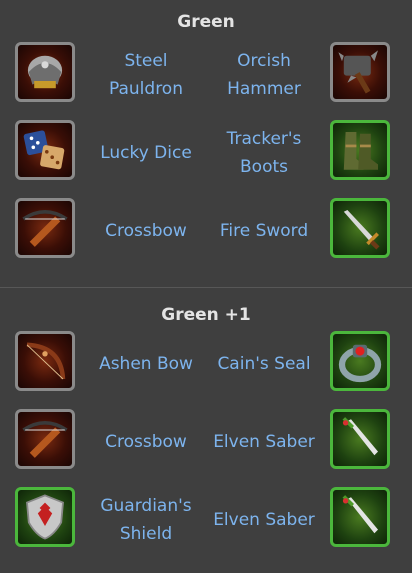  What do you see at coordinates (45, 361) in the screenshot?
I see `bow-icon` at bounding box center [45, 361].